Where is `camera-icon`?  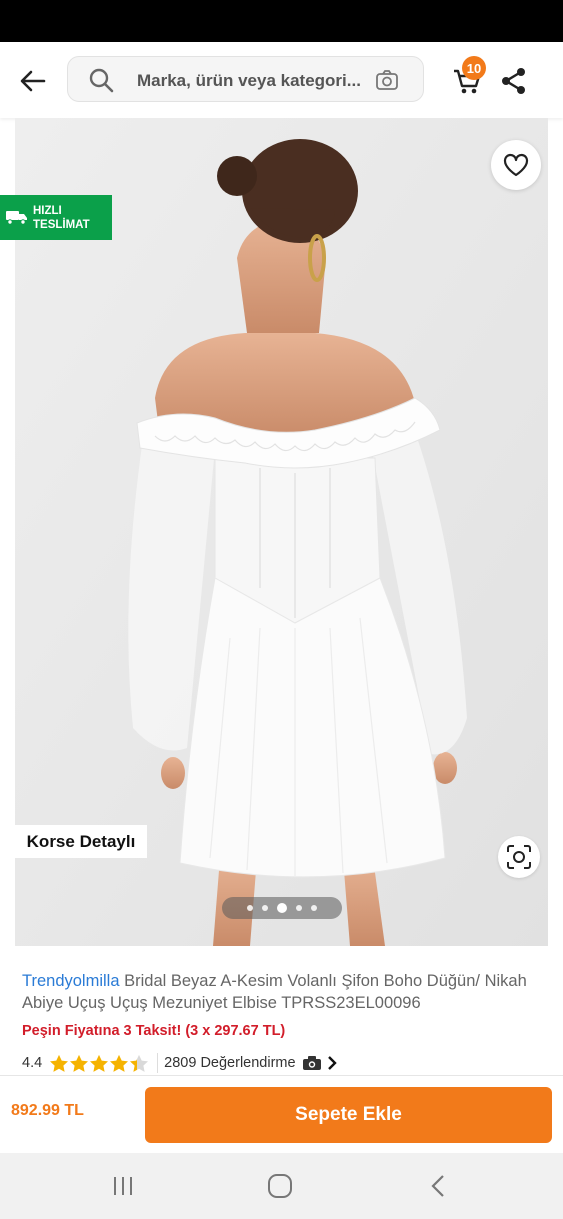 camera-icon is located at coordinates (311, 1063).